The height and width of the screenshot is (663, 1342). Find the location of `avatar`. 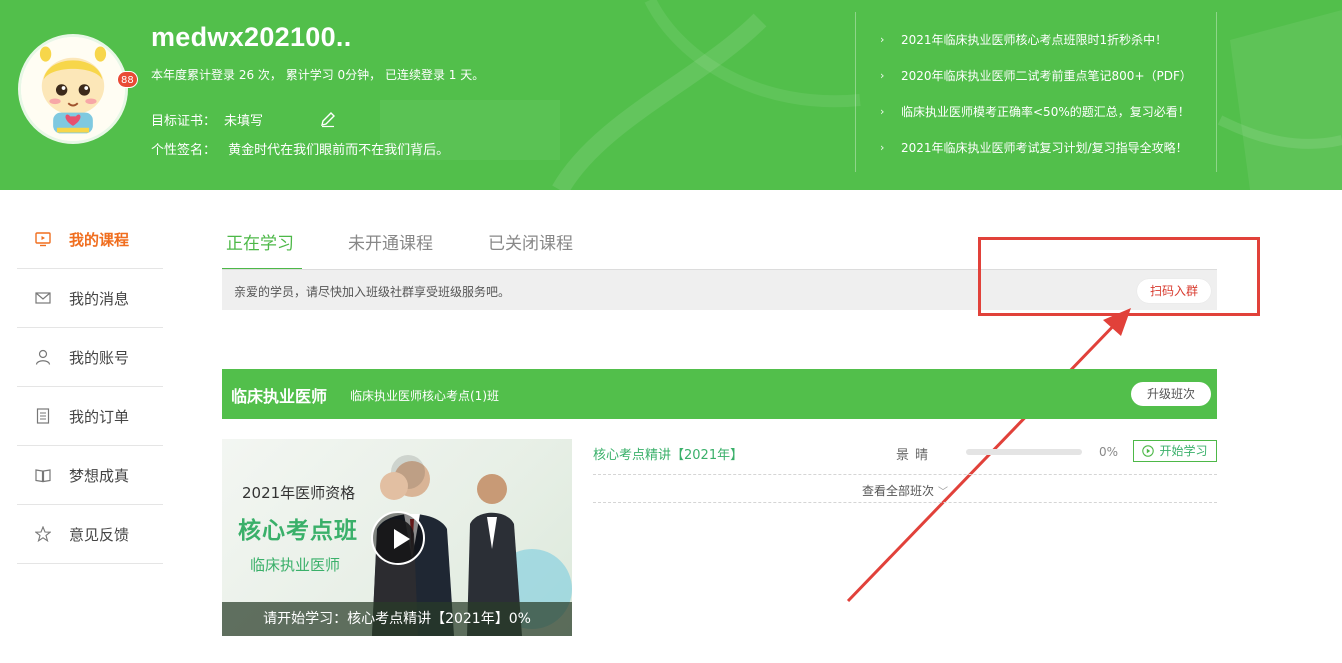

avatar is located at coordinates (73, 89).